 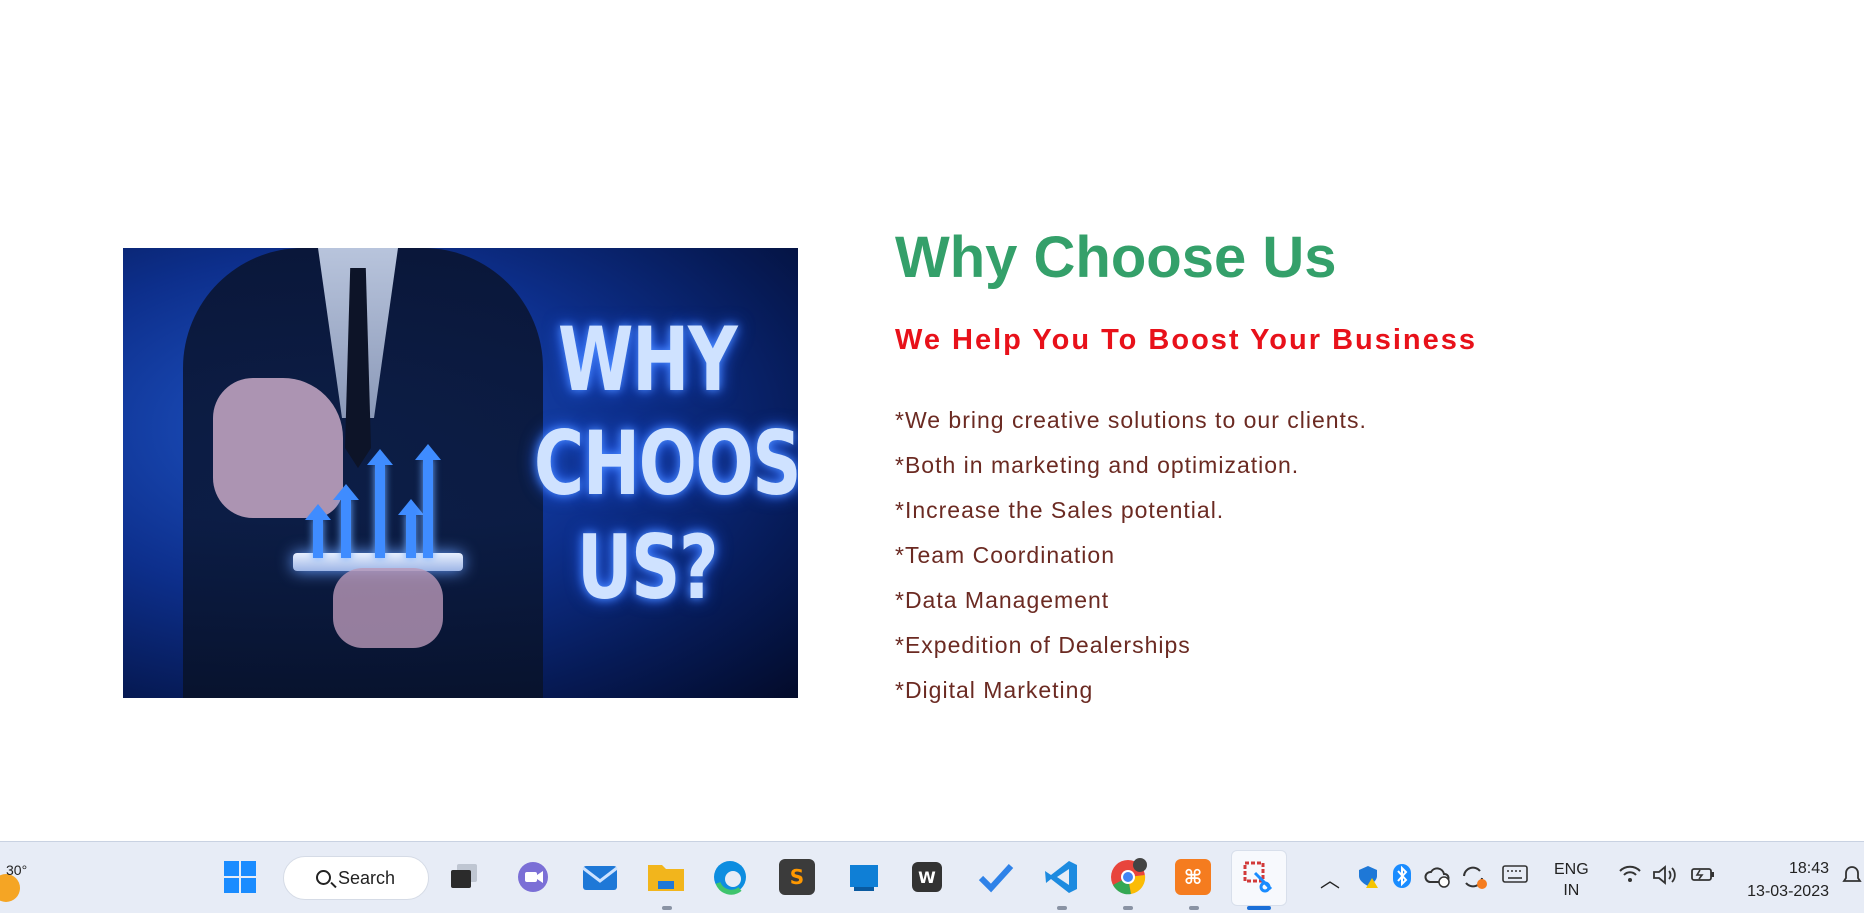 I want to click on vscode-icon, so click(x=1061, y=877).